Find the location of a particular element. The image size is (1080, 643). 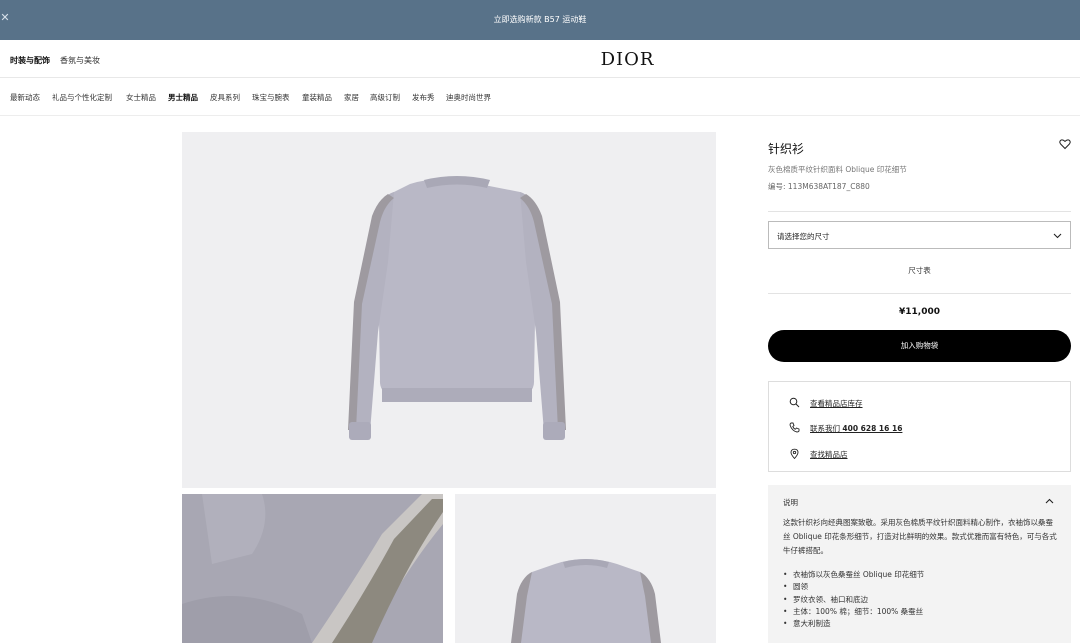

promo-bar: ✕ 立即选购新款 B57 运动鞋 is located at coordinates (540, 20).